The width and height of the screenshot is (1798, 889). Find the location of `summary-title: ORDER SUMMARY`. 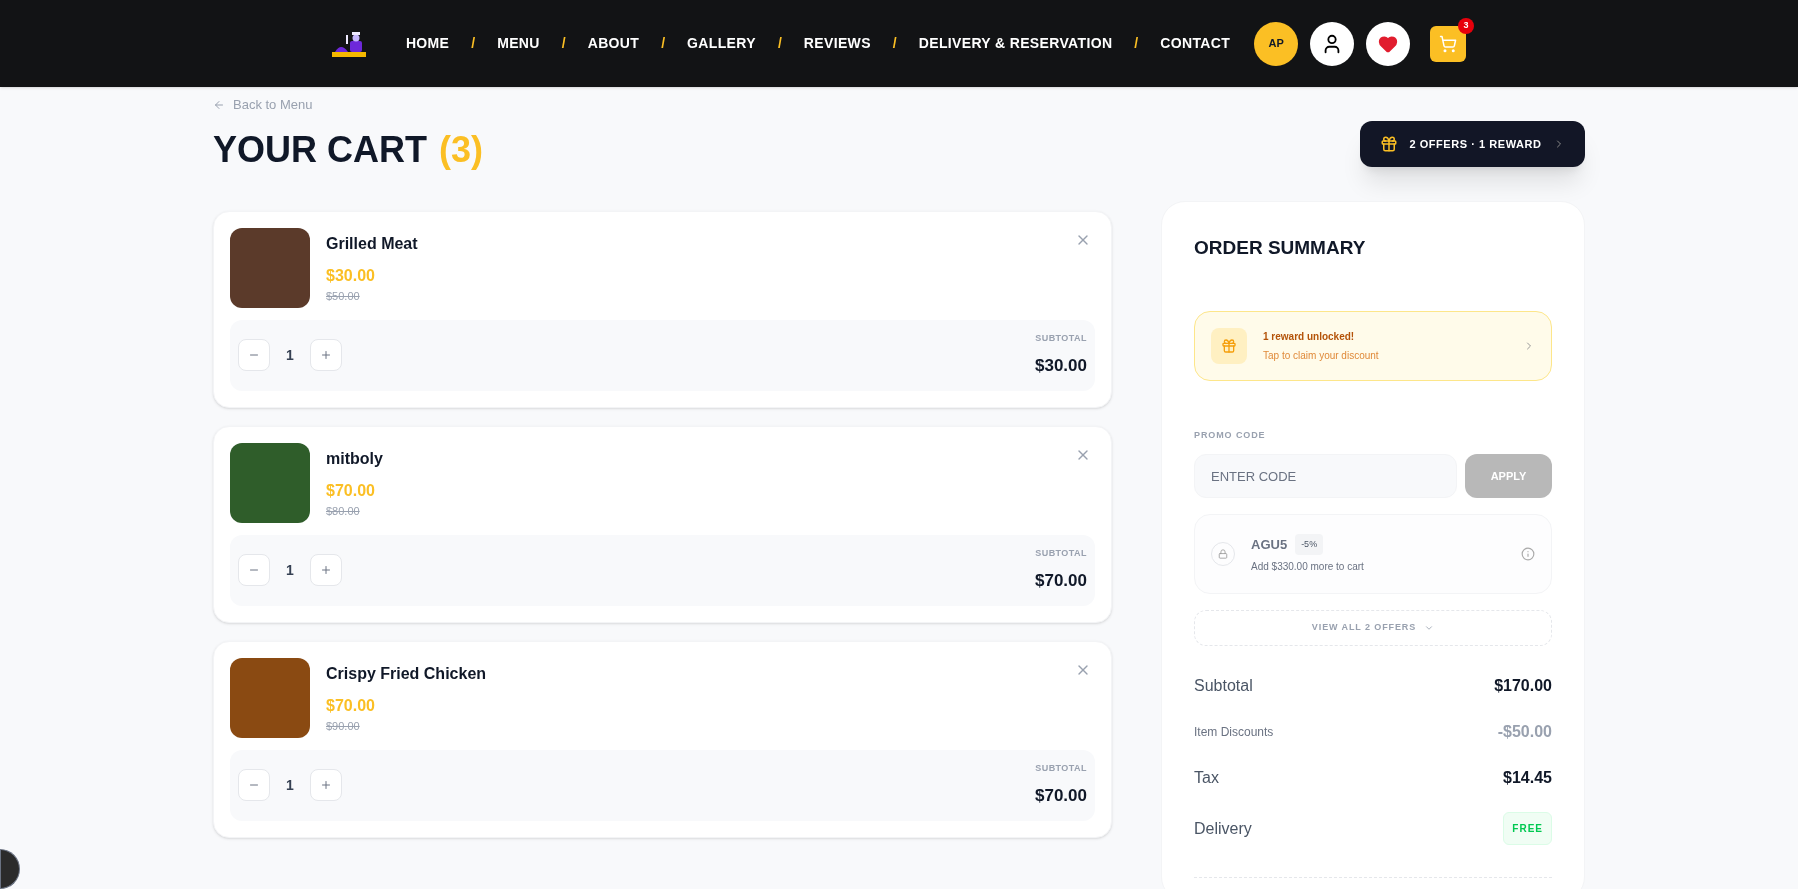

summary-title: ORDER SUMMARY is located at coordinates (1280, 248).